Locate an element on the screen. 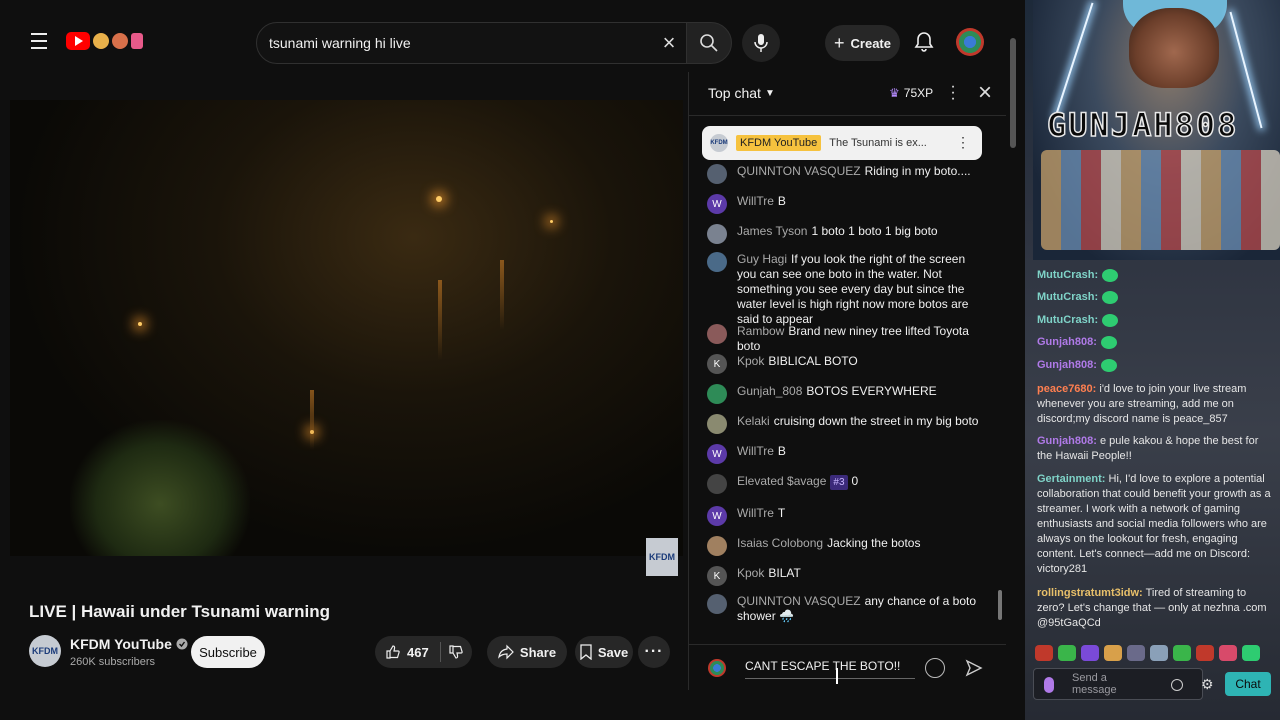  chat-message: Isaias Colobong Jacking the botos is located at coordinates (843, 546).